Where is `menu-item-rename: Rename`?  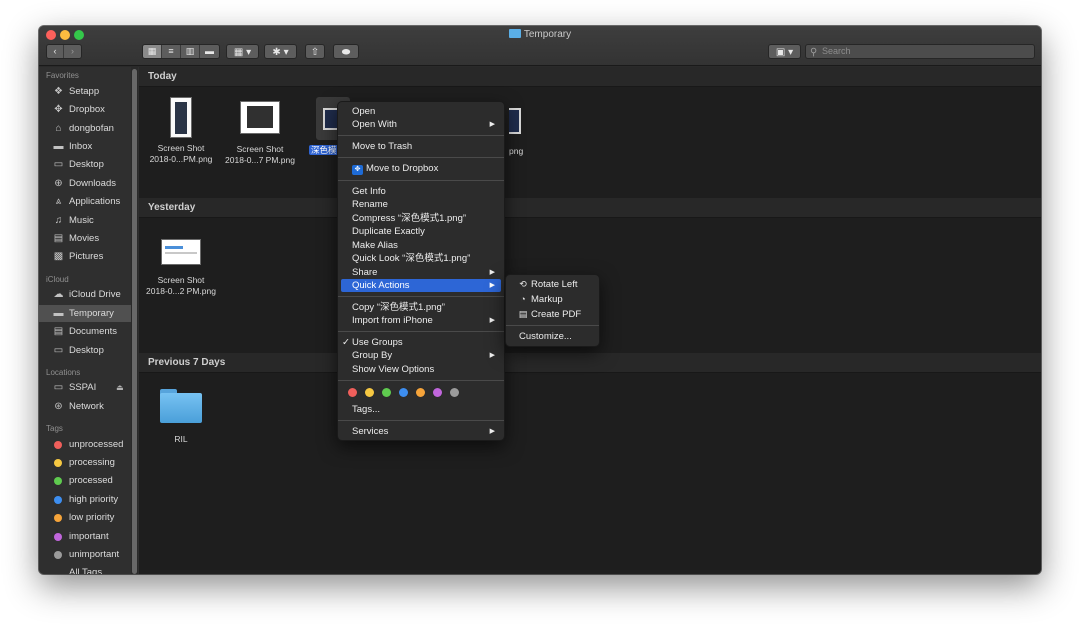
menu-item-rename: Rename is located at coordinates (421, 204).